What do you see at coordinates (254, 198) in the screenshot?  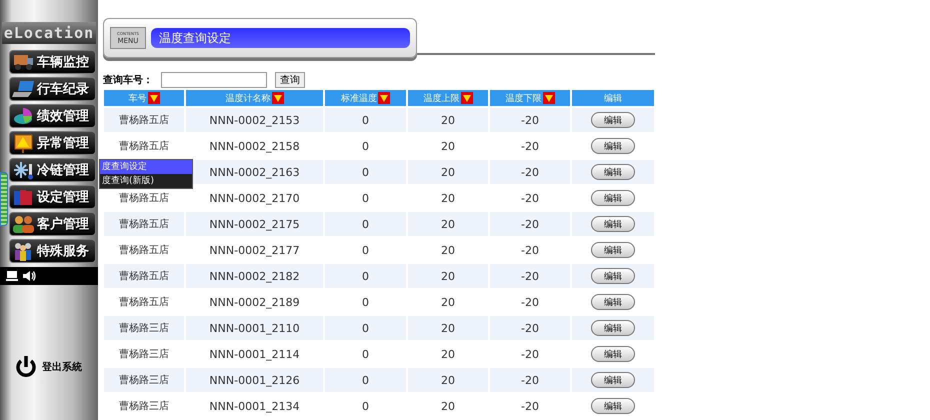 I see `table-cell: NNN-0002_2170` at bounding box center [254, 198].